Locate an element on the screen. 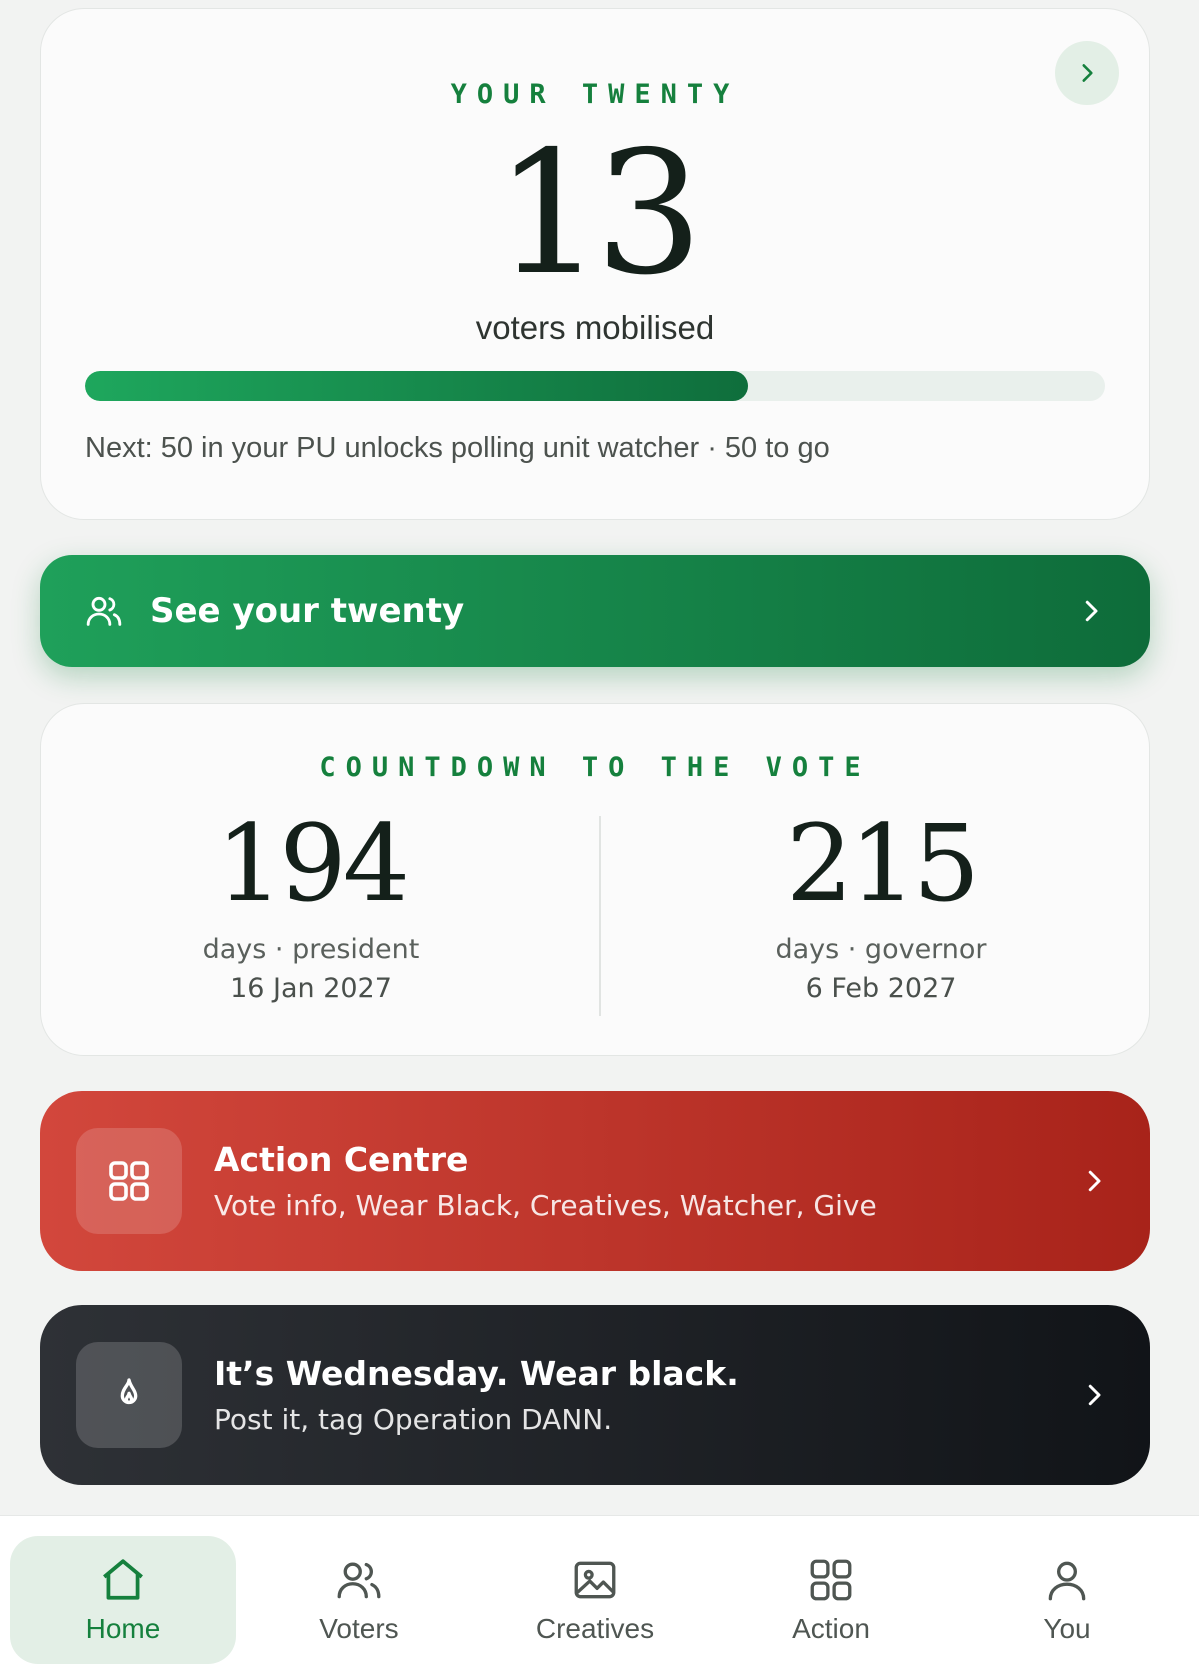 This screenshot has width=1199, height=1675. nav-action: Action is located at coordinates (831, 1600).